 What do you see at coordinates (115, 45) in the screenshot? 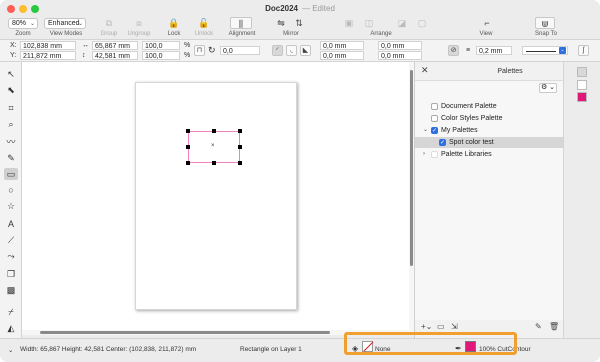
I see `width-field: 65,867 mm` at bounding box center [115, 45].